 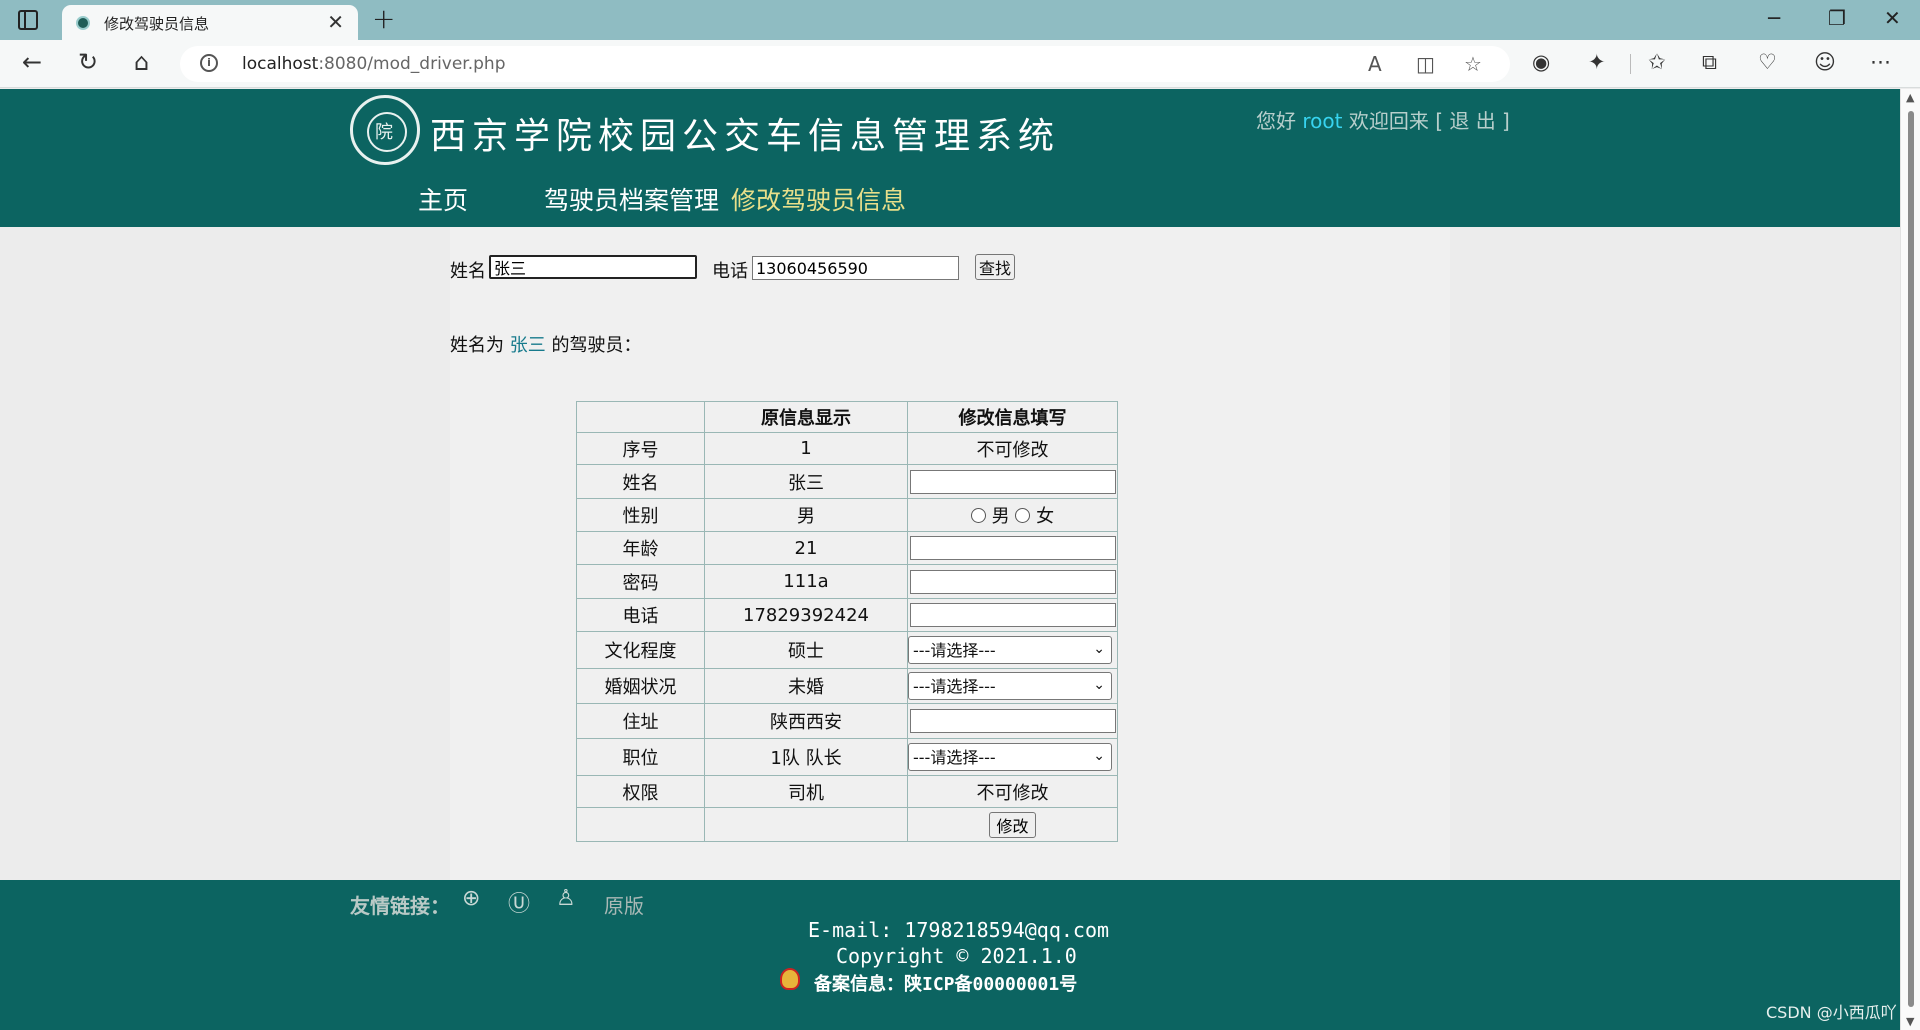 What do you see at coordinates (400, 906) in the screenshot?
I see `friend-links-label: 友情链接：` at bounding box center [400, 906].